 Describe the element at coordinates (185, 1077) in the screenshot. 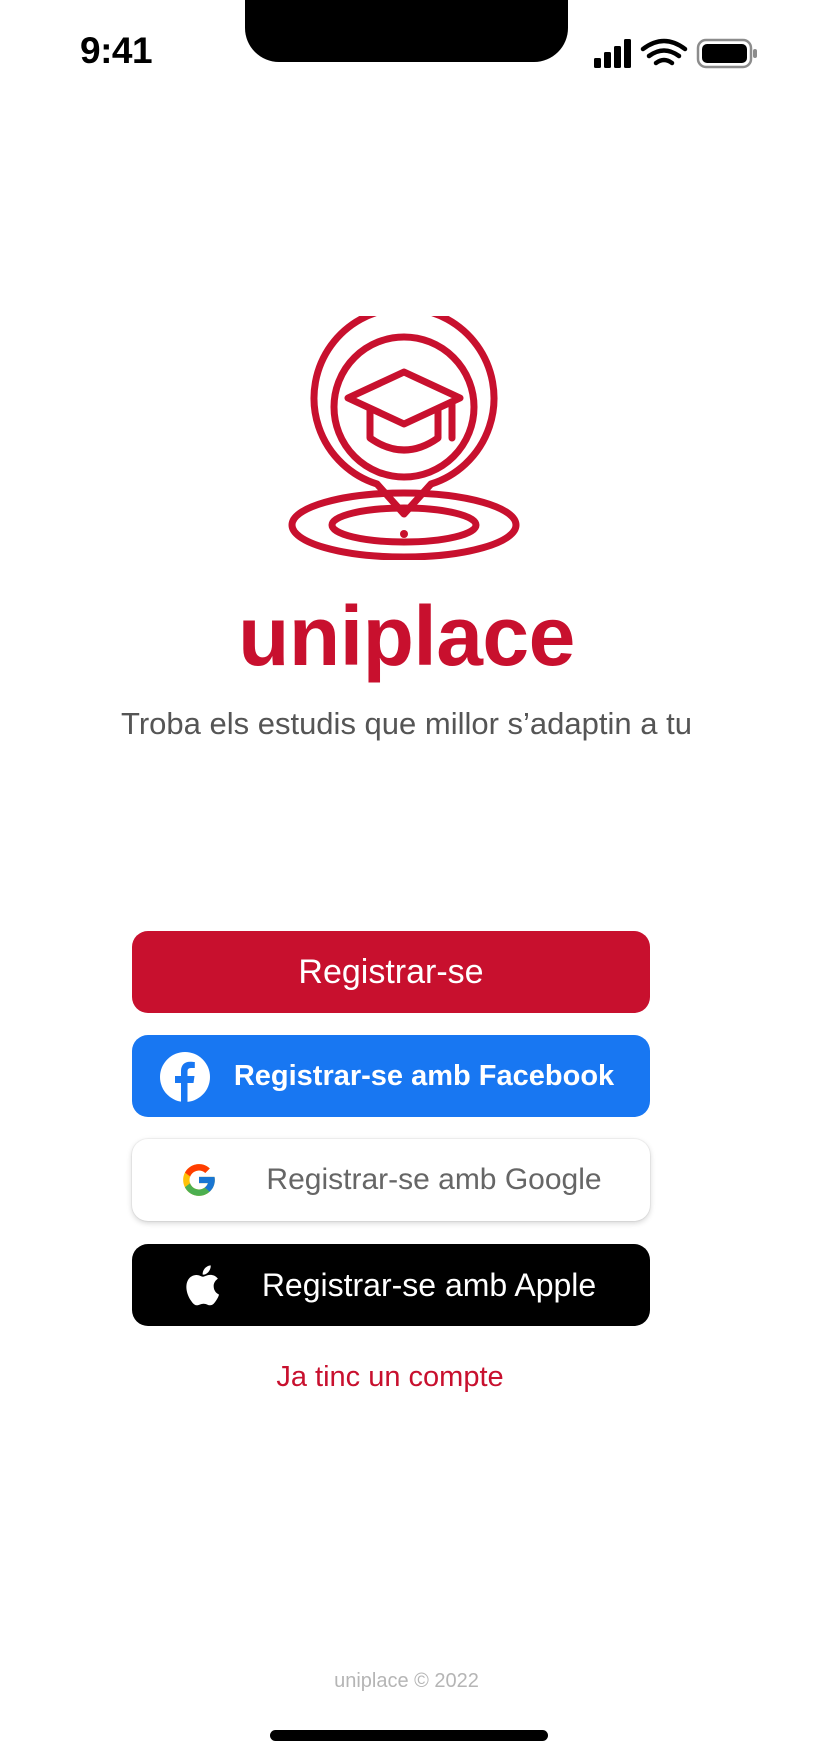

I see `facebook-icon` at that location.